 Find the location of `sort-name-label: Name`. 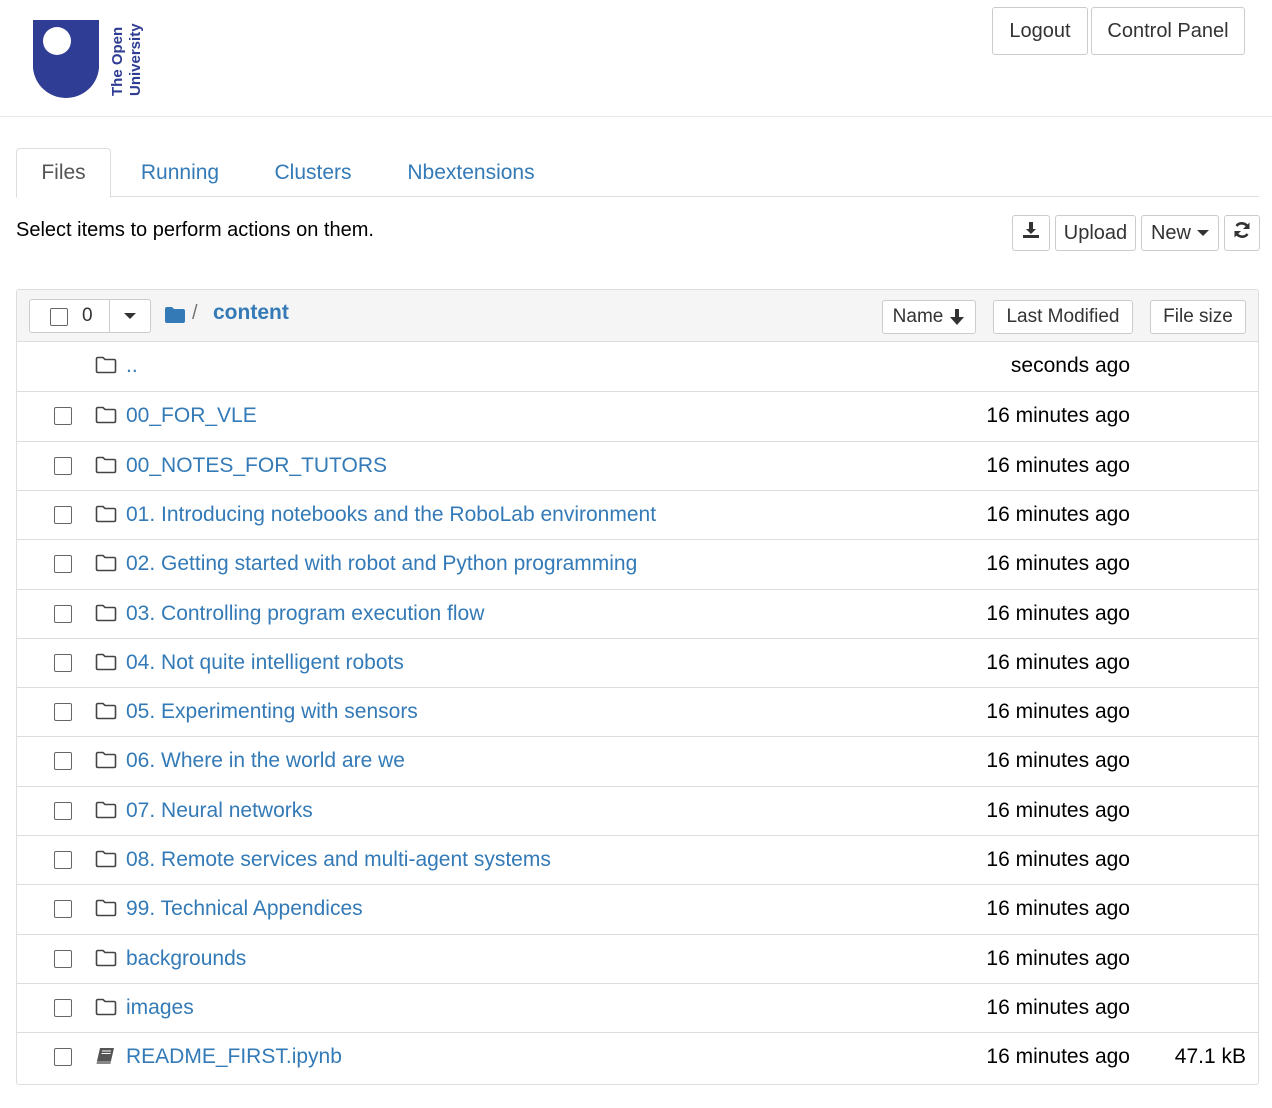

sort-name-label: Name is located at coordinates (918, 316).